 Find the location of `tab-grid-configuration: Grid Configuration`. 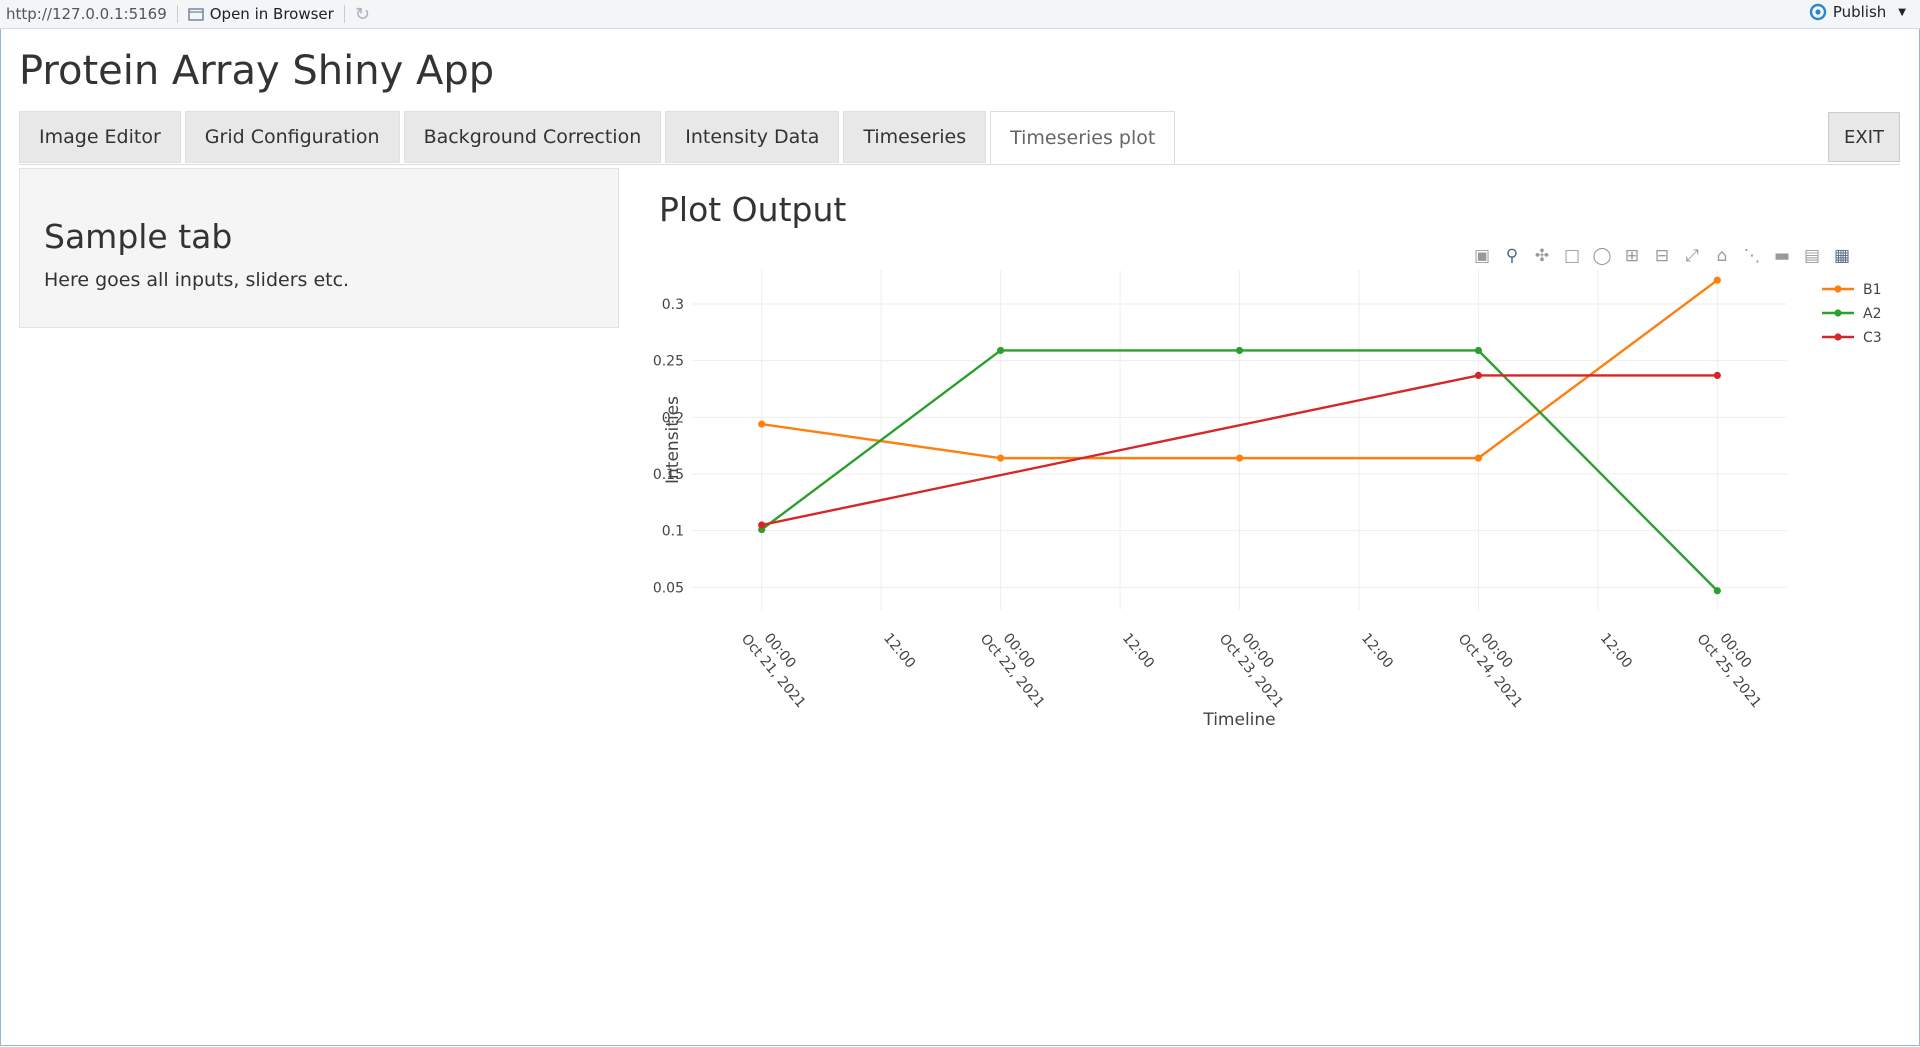

tab-grid-configuration: Grid Configuration is located at coordinates (292, 137).